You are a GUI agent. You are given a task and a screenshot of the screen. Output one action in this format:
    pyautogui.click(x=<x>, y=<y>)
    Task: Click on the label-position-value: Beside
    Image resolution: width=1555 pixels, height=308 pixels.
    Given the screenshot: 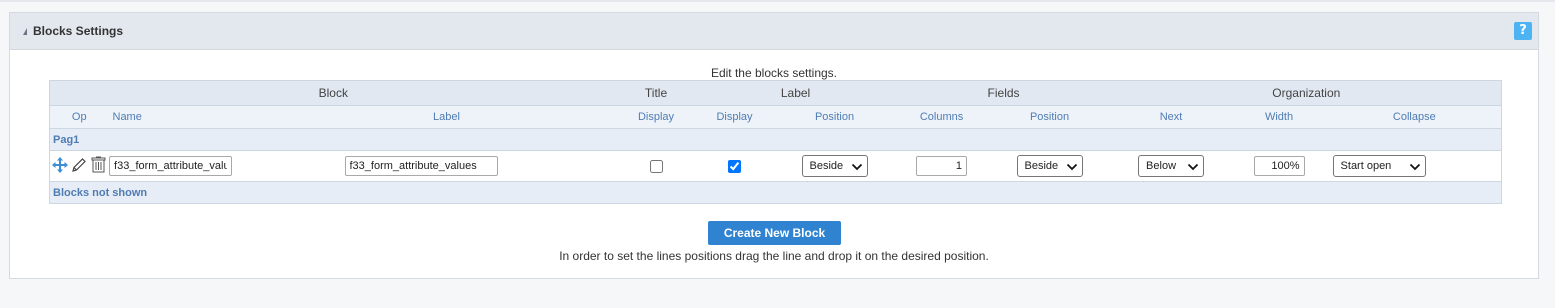 What is the action you would take?
    pyautogui.click(x=826, y=166)
    